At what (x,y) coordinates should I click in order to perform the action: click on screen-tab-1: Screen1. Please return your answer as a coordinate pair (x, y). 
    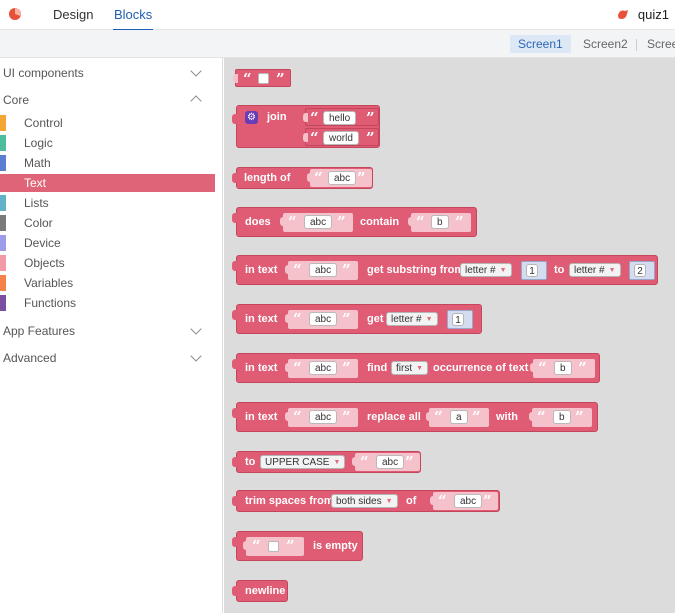
    Looking at the image, I should click on (540, 44).